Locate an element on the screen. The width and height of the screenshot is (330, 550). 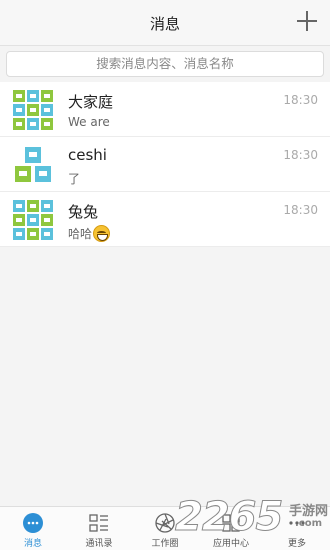
site-watermark: 2265 手游网 .com is located at coordinates (252, 519).